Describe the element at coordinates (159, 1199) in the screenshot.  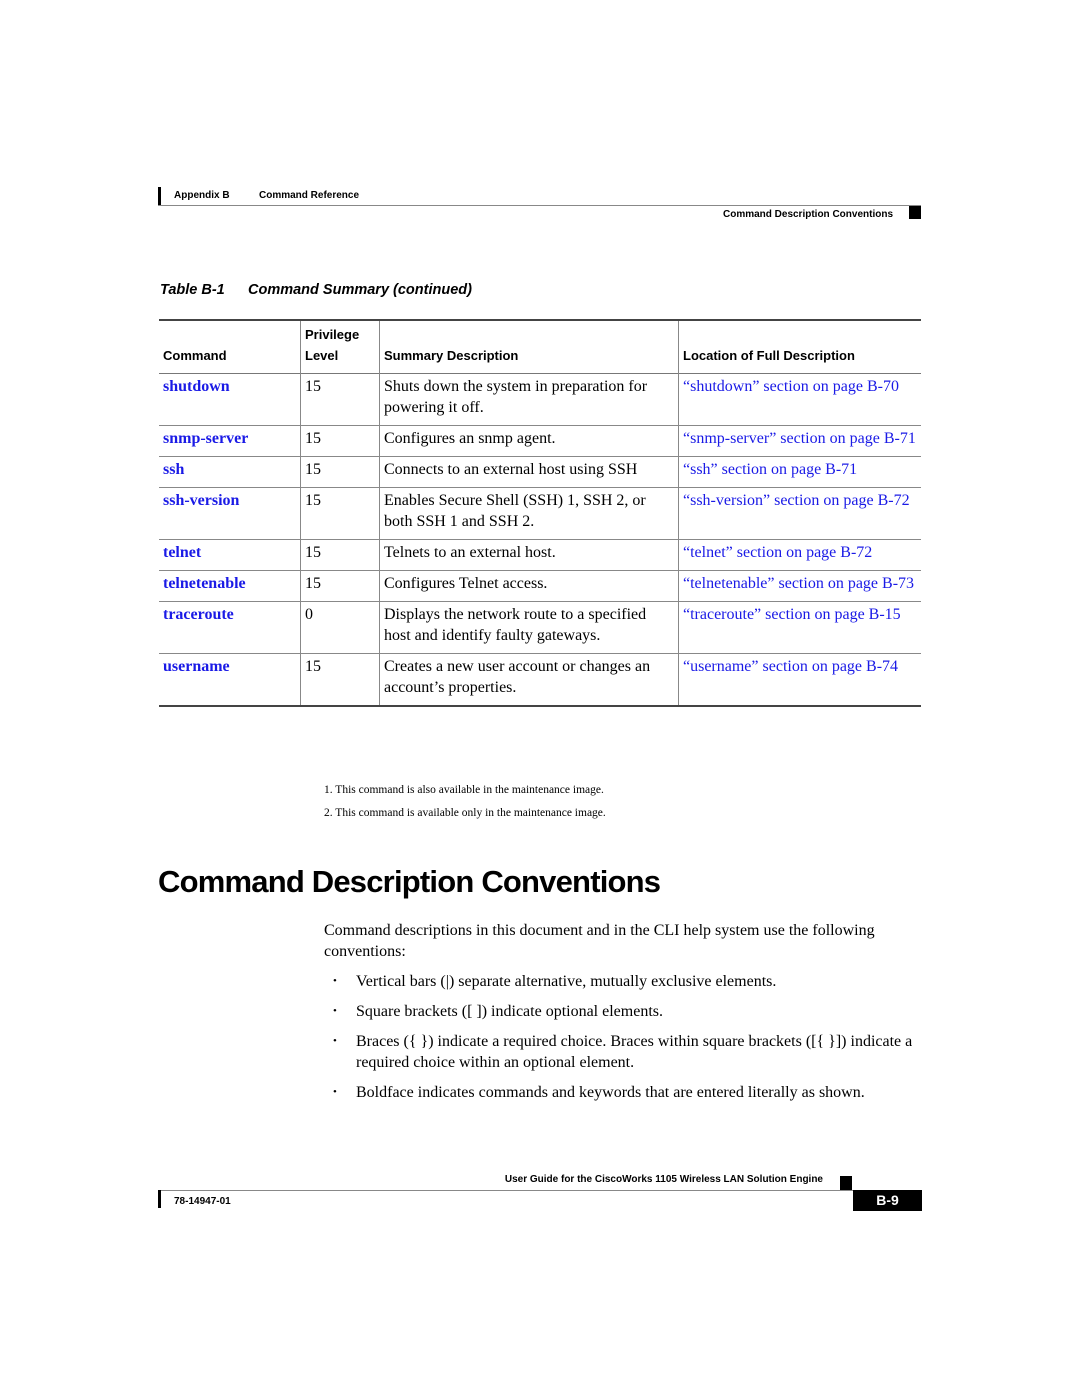
I see `footer-bar` at that location.